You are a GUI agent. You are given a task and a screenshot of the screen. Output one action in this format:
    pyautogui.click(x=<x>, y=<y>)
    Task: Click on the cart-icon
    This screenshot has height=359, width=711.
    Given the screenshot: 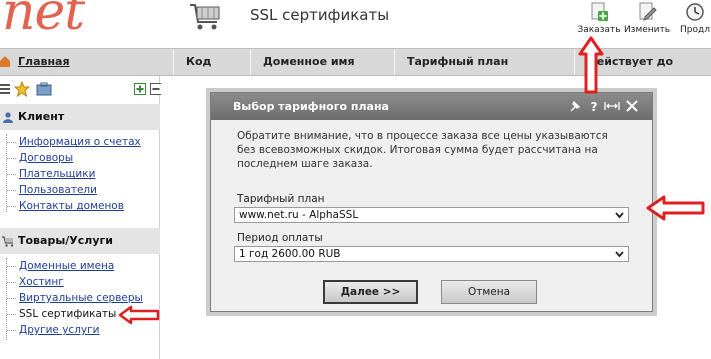 What is the action you would take?
    pyautogui.click(x=8, y=241)
    